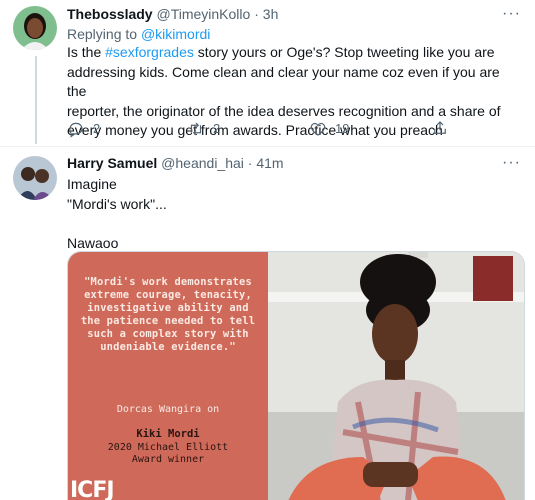 The height and width of the screenshot is (500, 535). I want to click on like-count: 19, so click(342, 128).